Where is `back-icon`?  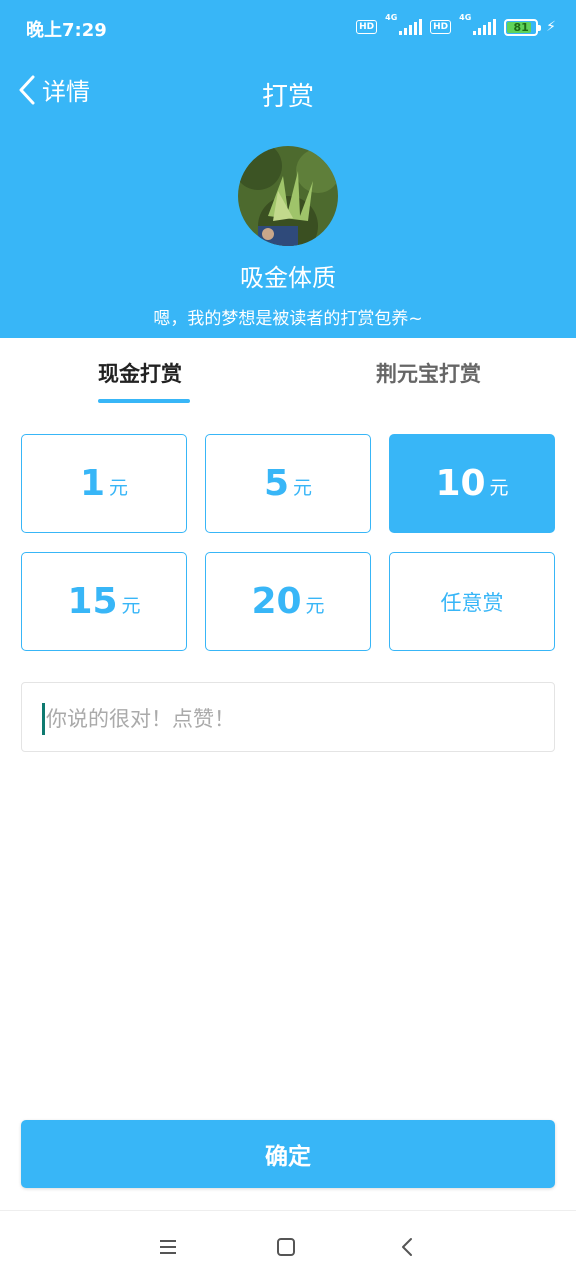
back-icon is located at coordinates (408, 1247).